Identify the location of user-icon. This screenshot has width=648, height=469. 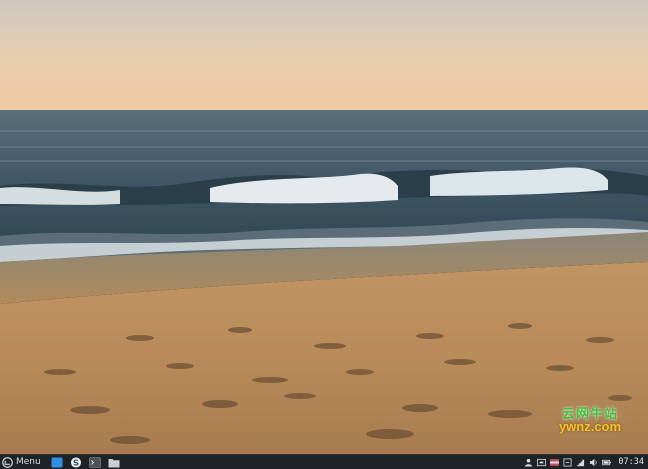
(529, 462).